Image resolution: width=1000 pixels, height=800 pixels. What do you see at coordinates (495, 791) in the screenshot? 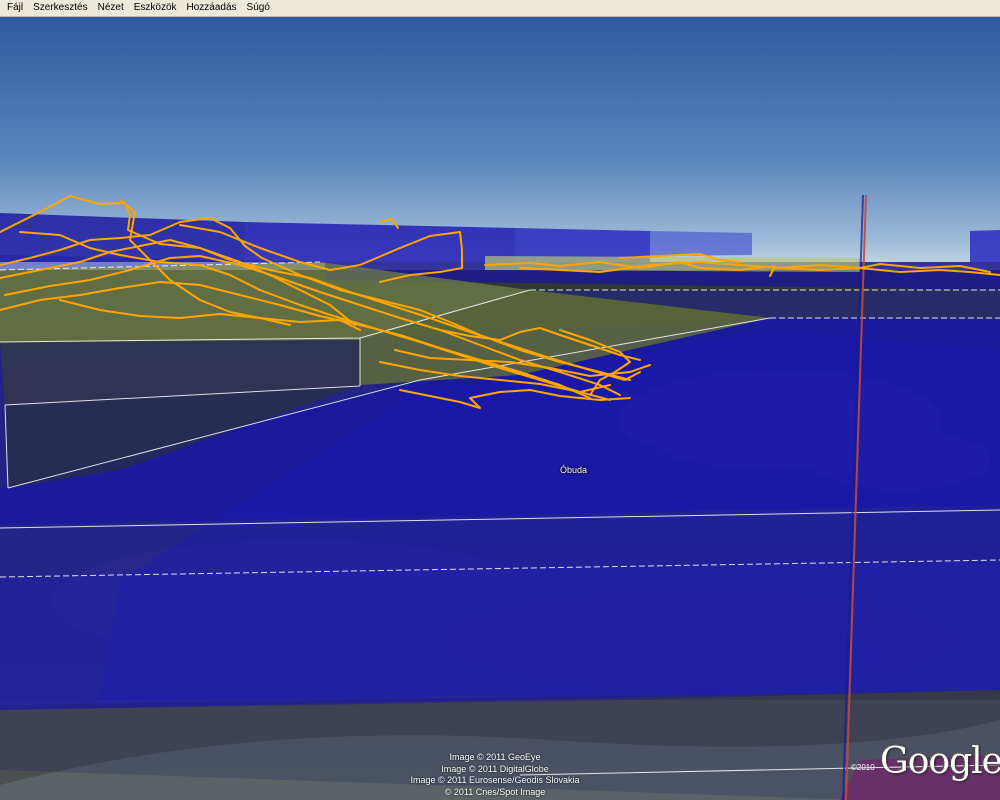
I see `credit-line: © 2011 Cnes/Spot Image` at bounding box center [495, 791].